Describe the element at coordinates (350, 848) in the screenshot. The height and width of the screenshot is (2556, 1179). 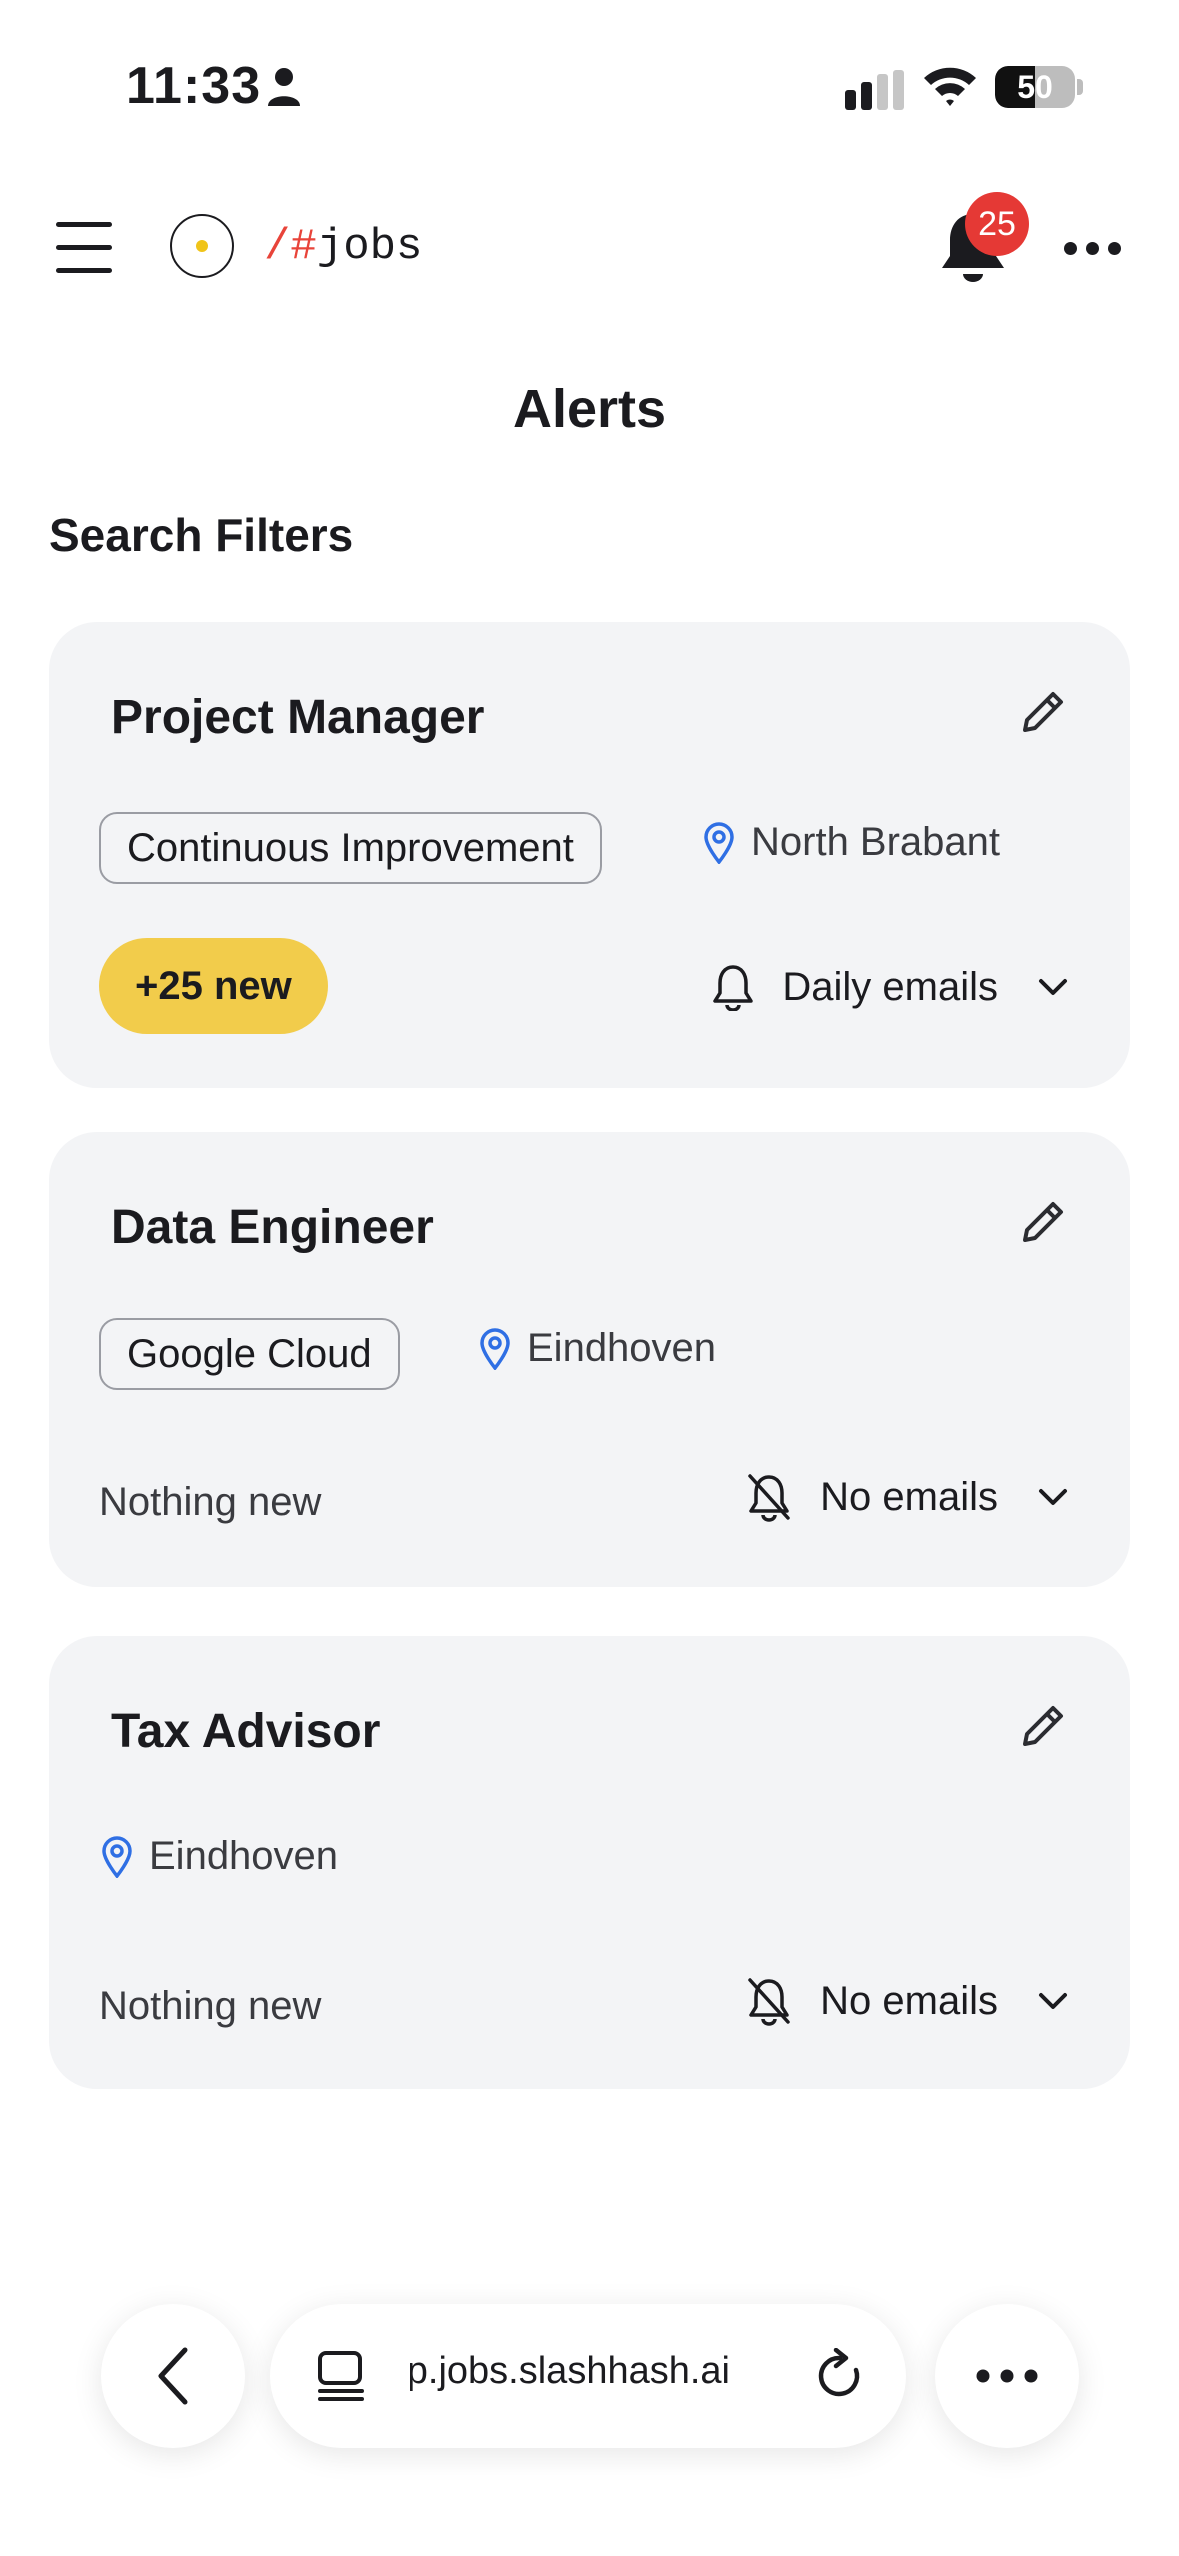
I see `keyword-chip: Continuous Improvement` at that location.